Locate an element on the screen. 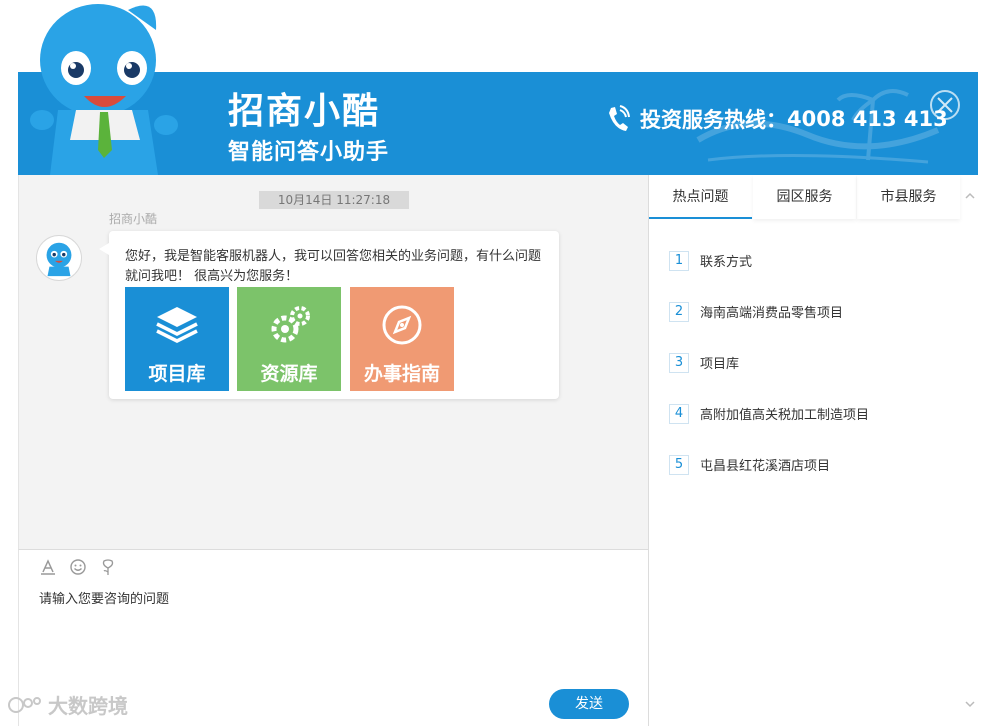 The height and width of the screenshot is (726, 993). hotline-number: 4008 413 413 is located at coordinates (867, 119).